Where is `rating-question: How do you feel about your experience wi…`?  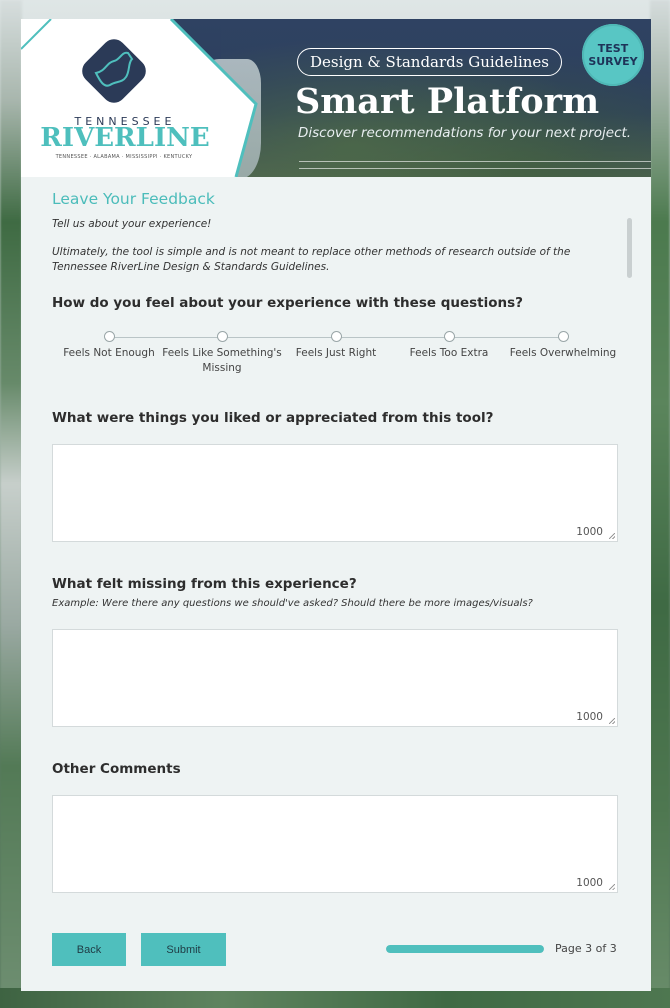 rating-question: How do you feel about your experience wi… is located at coordinates (288, 303).